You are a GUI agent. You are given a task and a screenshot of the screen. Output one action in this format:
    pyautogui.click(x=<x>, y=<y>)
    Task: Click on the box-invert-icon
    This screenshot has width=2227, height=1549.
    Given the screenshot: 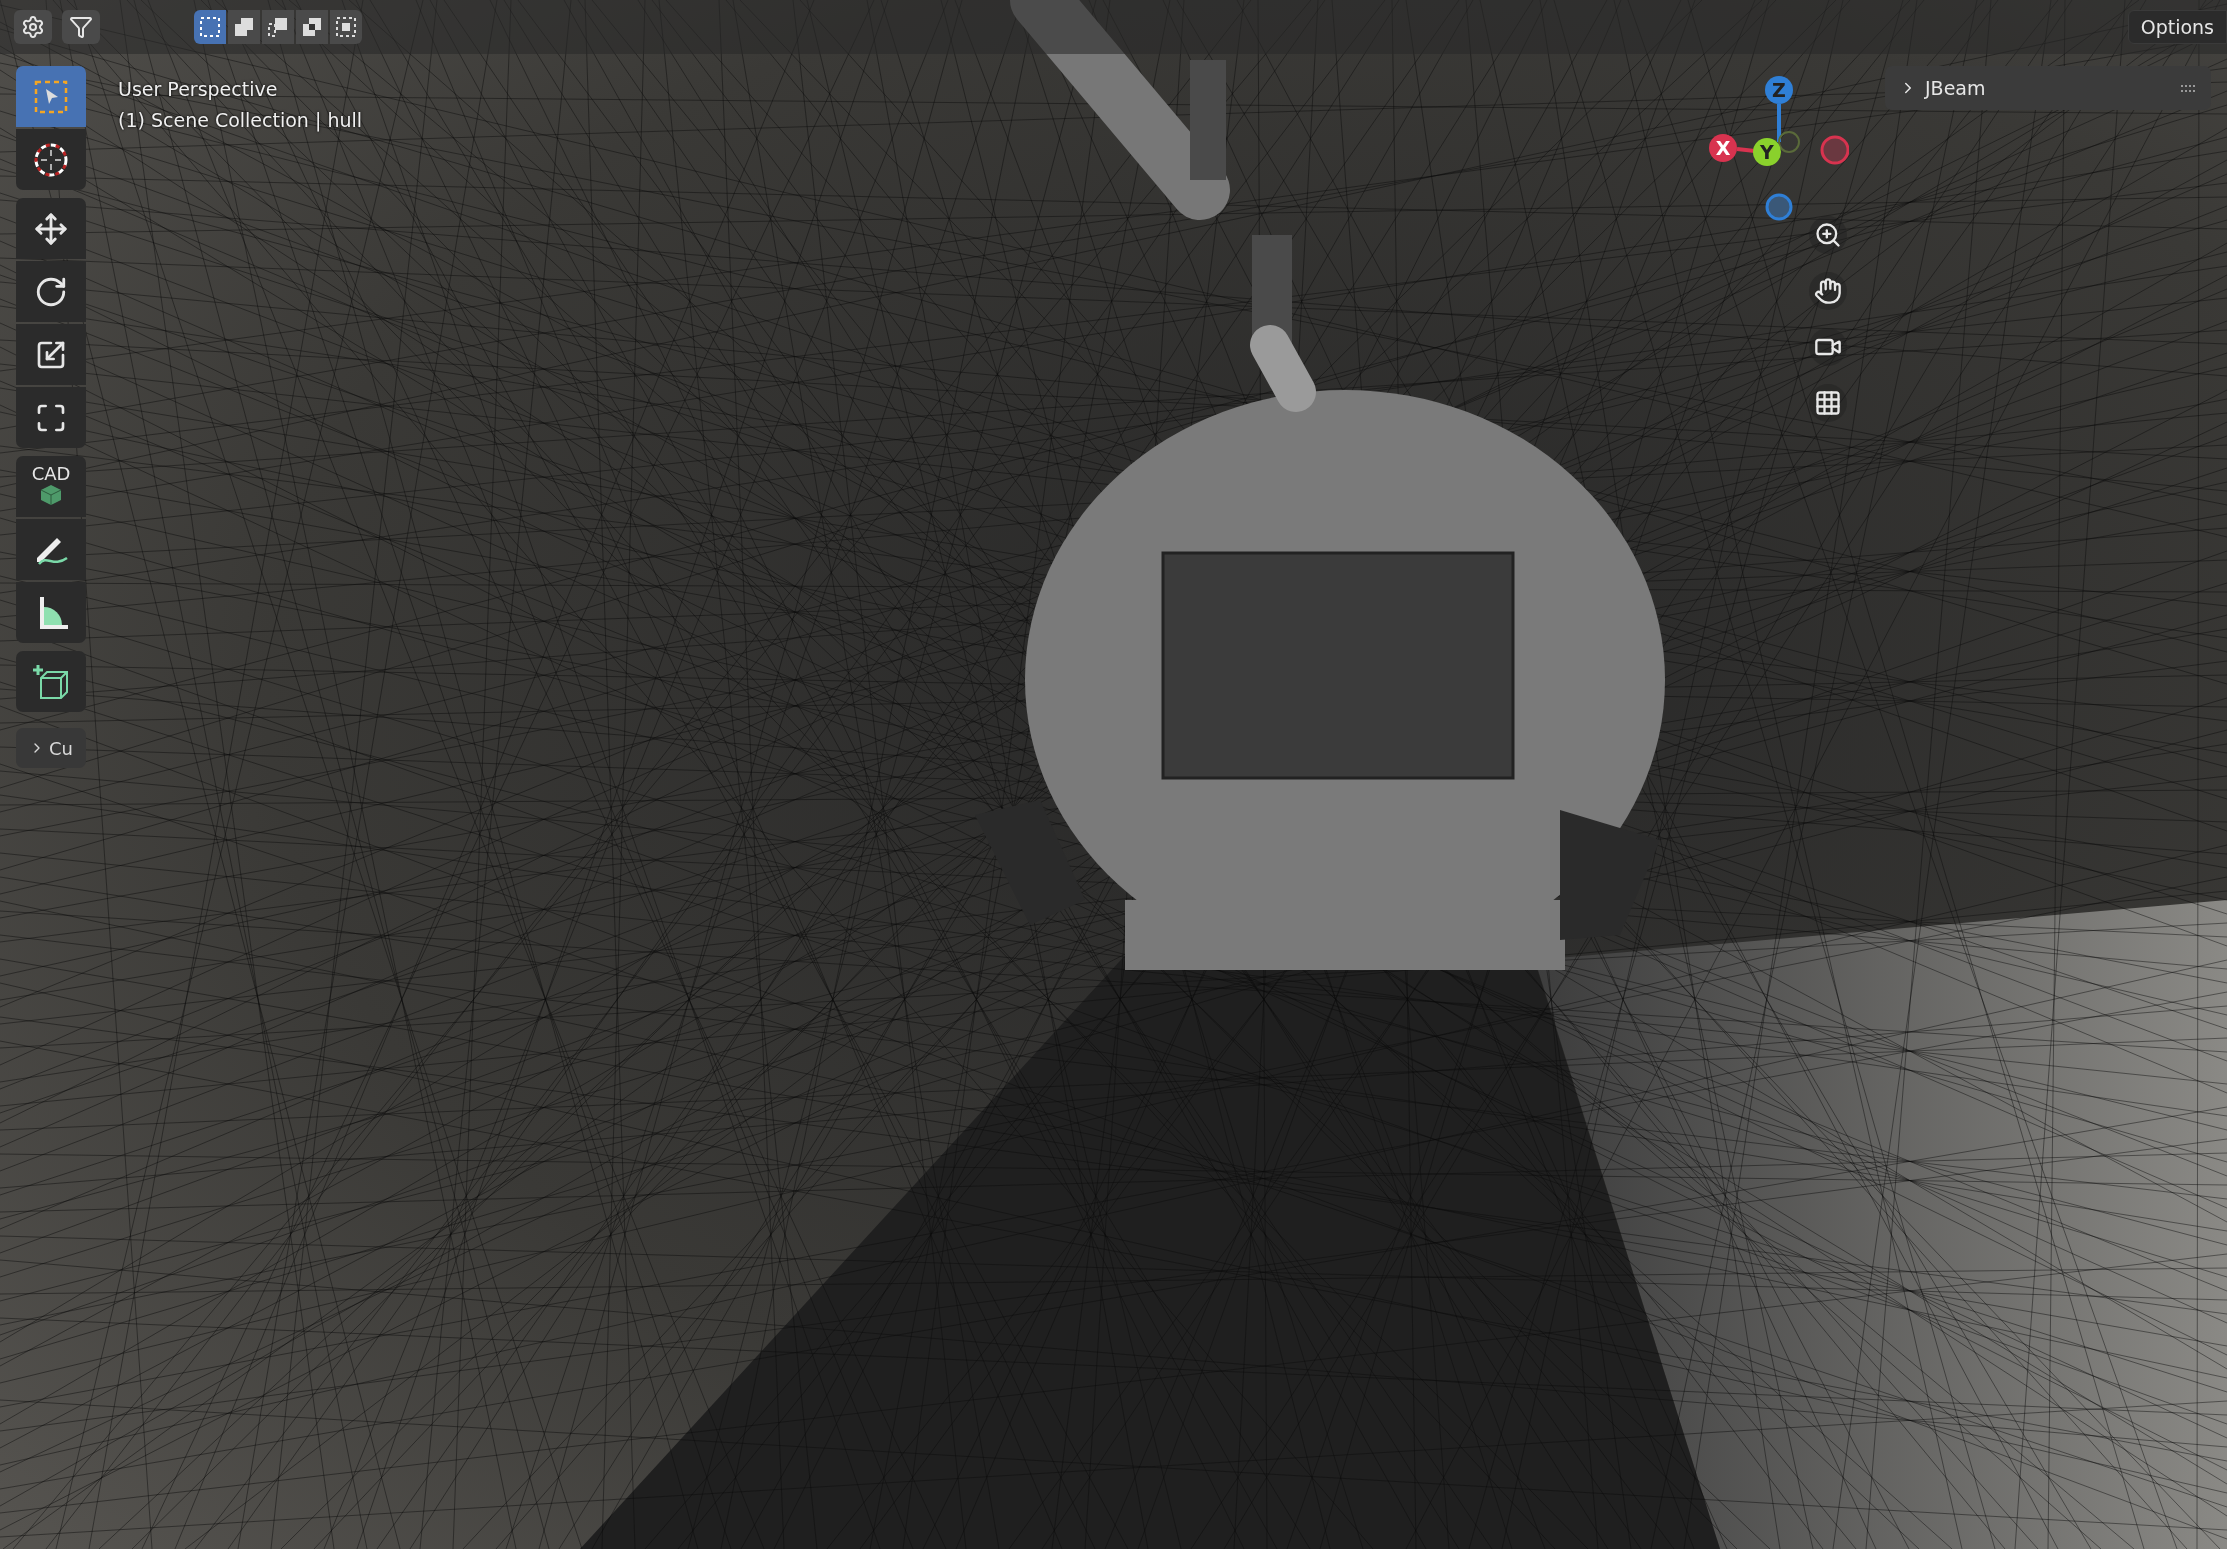 What is the action you would take?
    pyautogui.click(x=312, y=27)
    